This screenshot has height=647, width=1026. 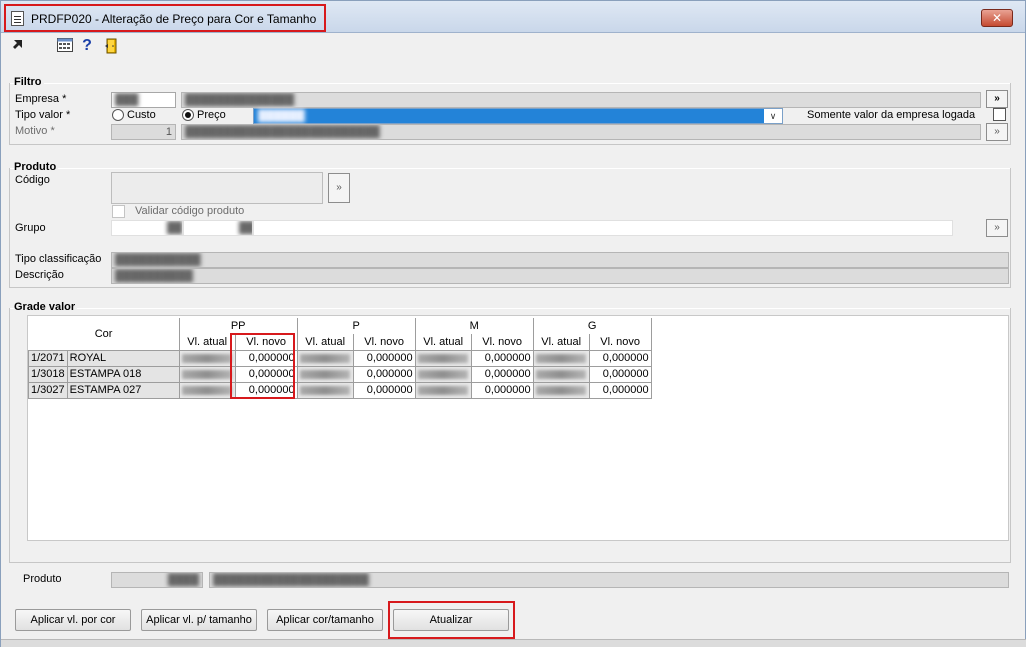 What do you see at coordinates (199, 620) in the screenshot?
I see `aplicar-por-tamanho-button: Aplicar vl. p/ tamanho` at bounding box center [199, 620].